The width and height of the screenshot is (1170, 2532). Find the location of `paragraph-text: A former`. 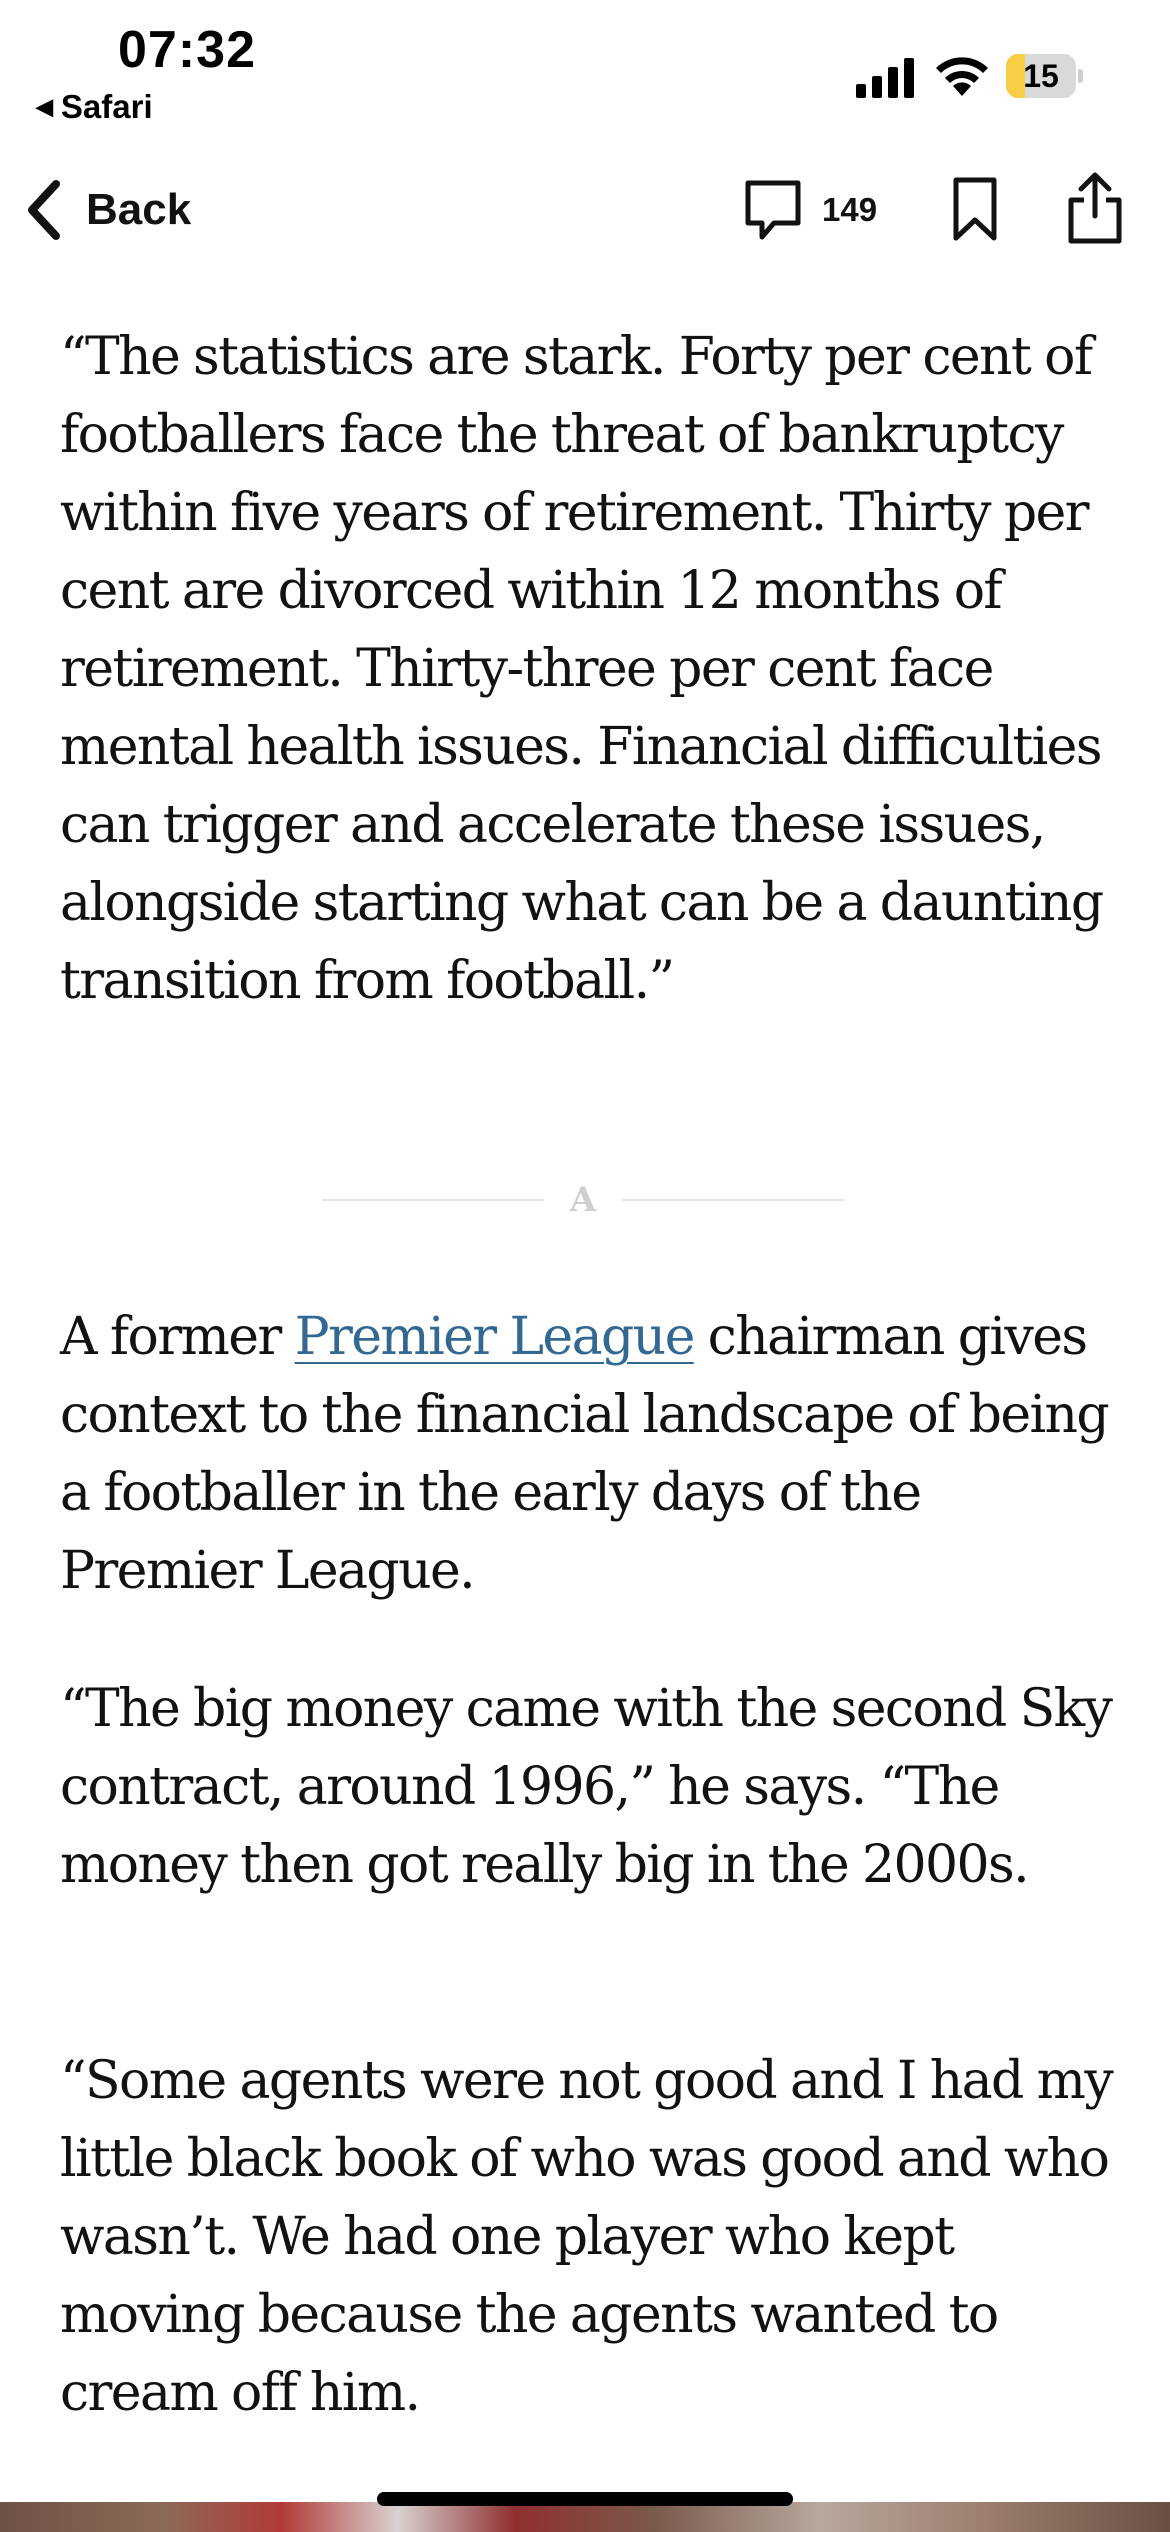

paragraph-text: A former is located at coordinates (177, 1337).